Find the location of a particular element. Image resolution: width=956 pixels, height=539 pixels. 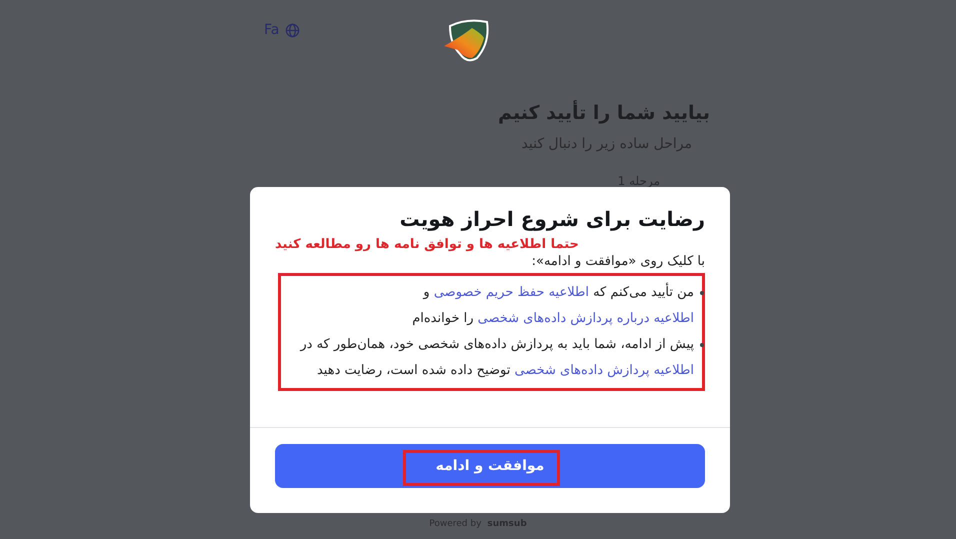

dialog-title: رضایت برای شروع احراز هویت is located at coordinates (551, 219).